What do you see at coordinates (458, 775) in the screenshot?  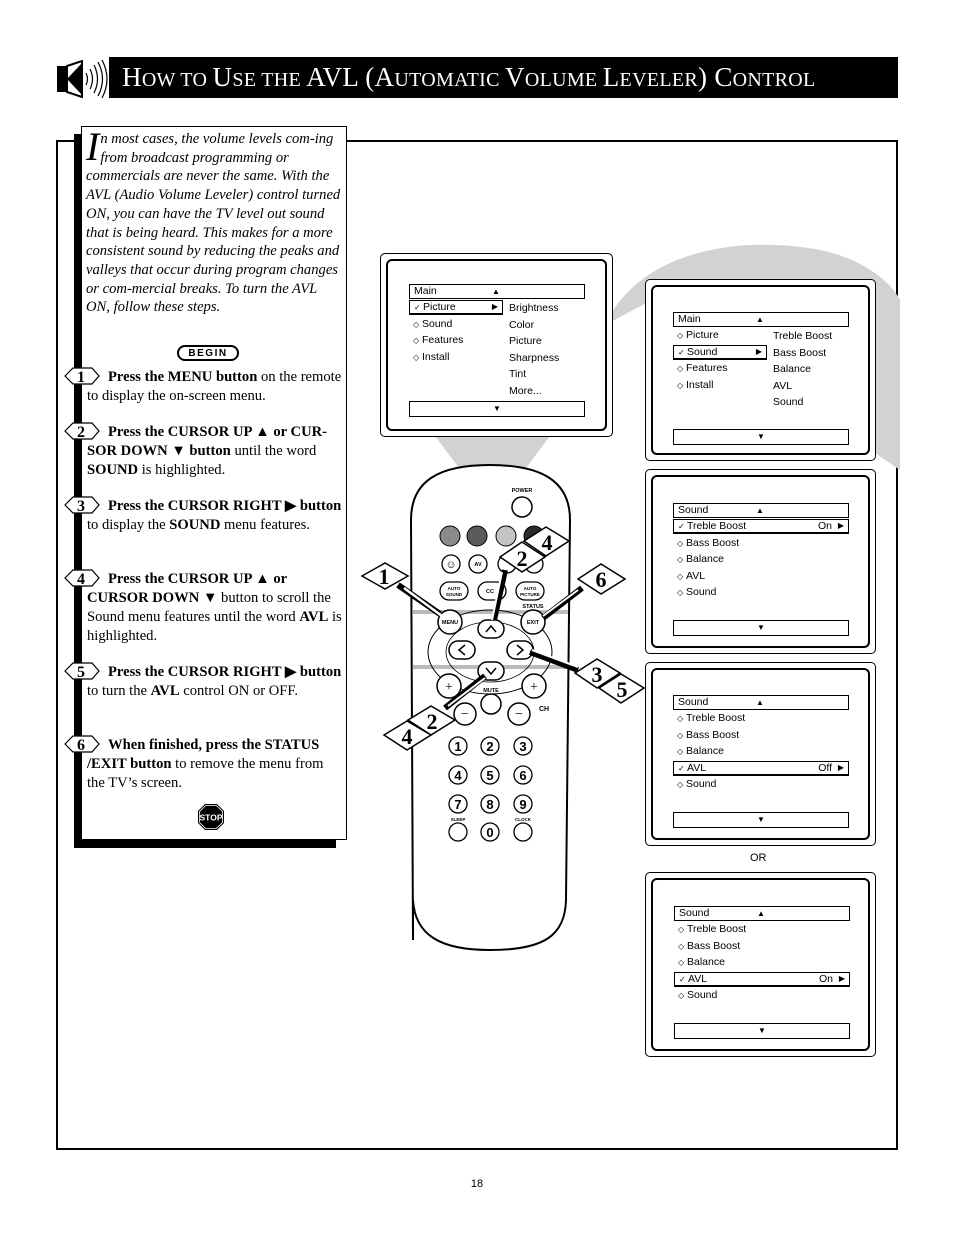 I see `digit-label: 4` at bounding box center [458, 775].